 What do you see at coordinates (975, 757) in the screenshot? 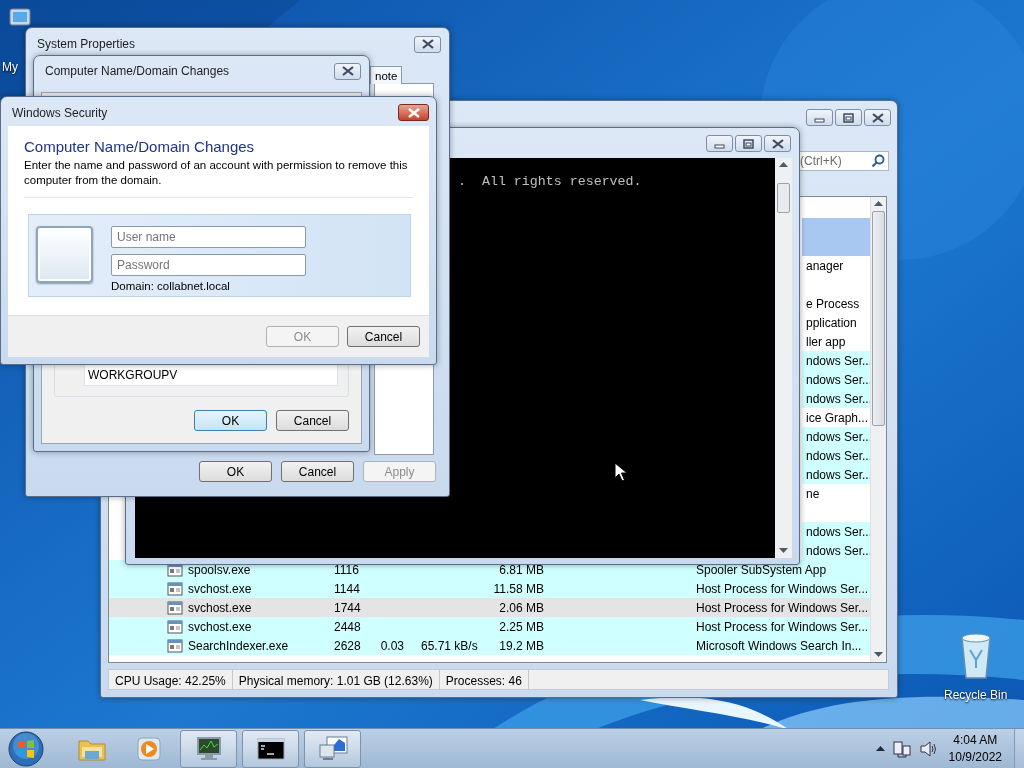
I see `clock-date: 10/9/2022` at bounding box center [975, 757].